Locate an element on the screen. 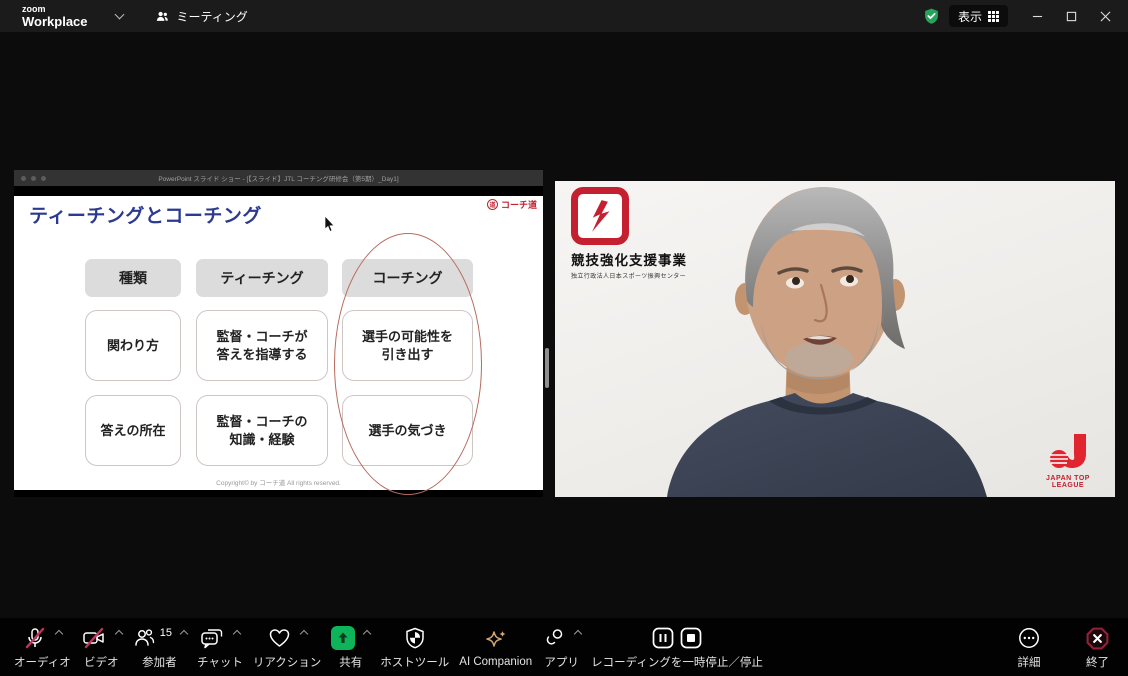 This screenshot has width=1128, height=676. more-button: 詳細 is located at coordinates (1029, 647).